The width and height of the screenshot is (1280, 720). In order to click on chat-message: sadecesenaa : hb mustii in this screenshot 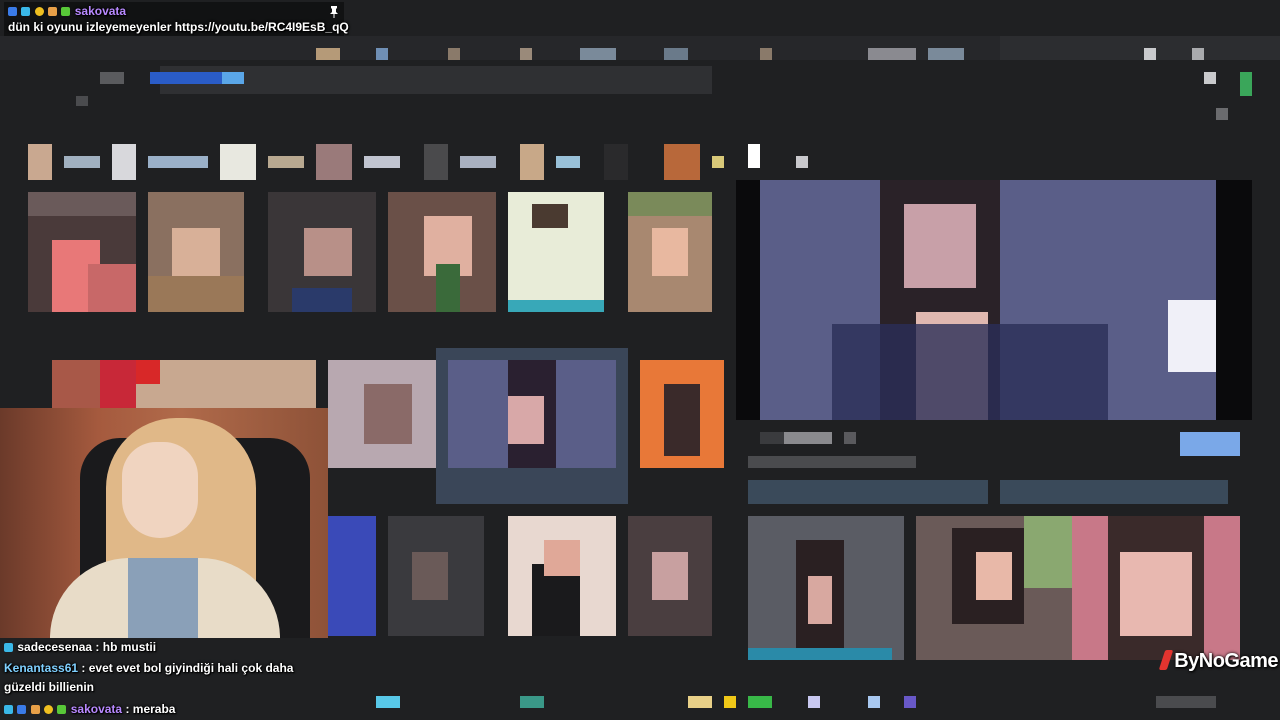, I will do `click(80, 647)`.